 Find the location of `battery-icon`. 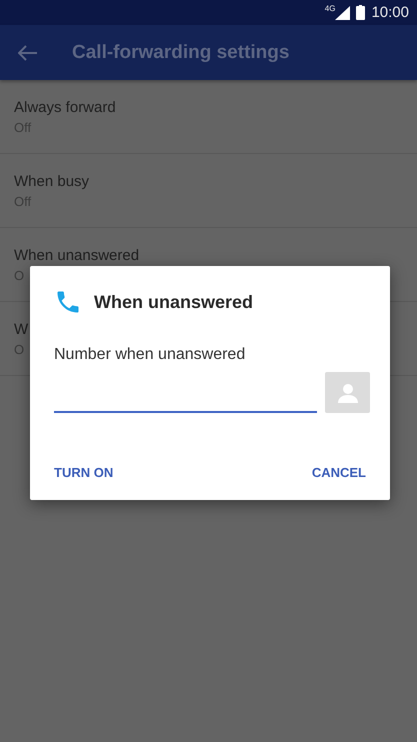

battery-icon is located at coordinates (361, 12).